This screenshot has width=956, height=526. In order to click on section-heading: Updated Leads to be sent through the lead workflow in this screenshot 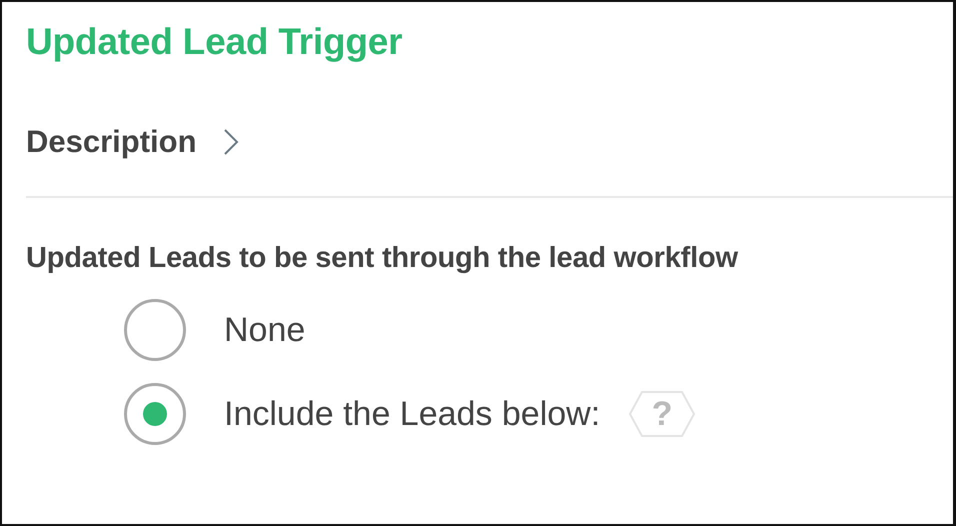, I will do `click(382, 258)`.